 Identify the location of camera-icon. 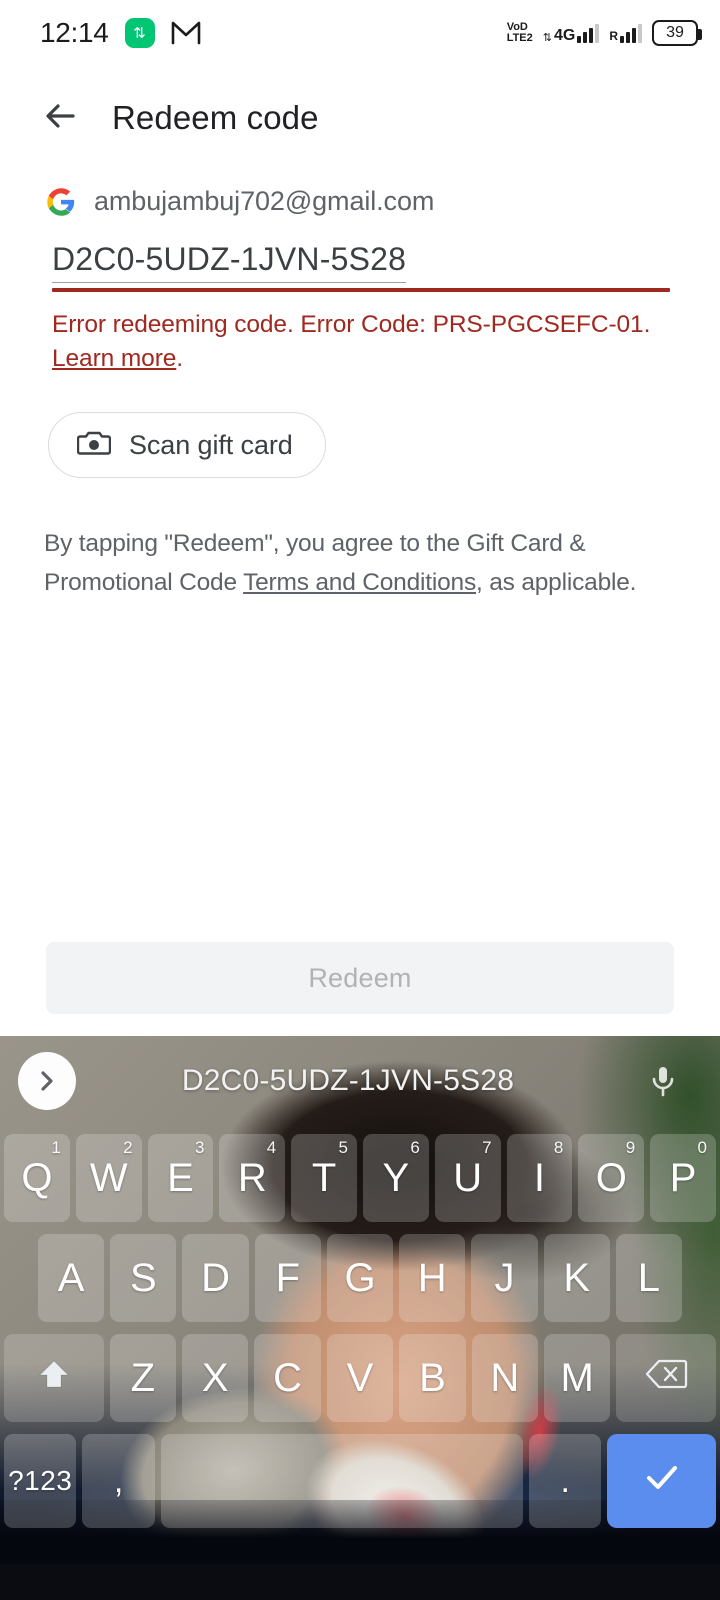
(94, 445).